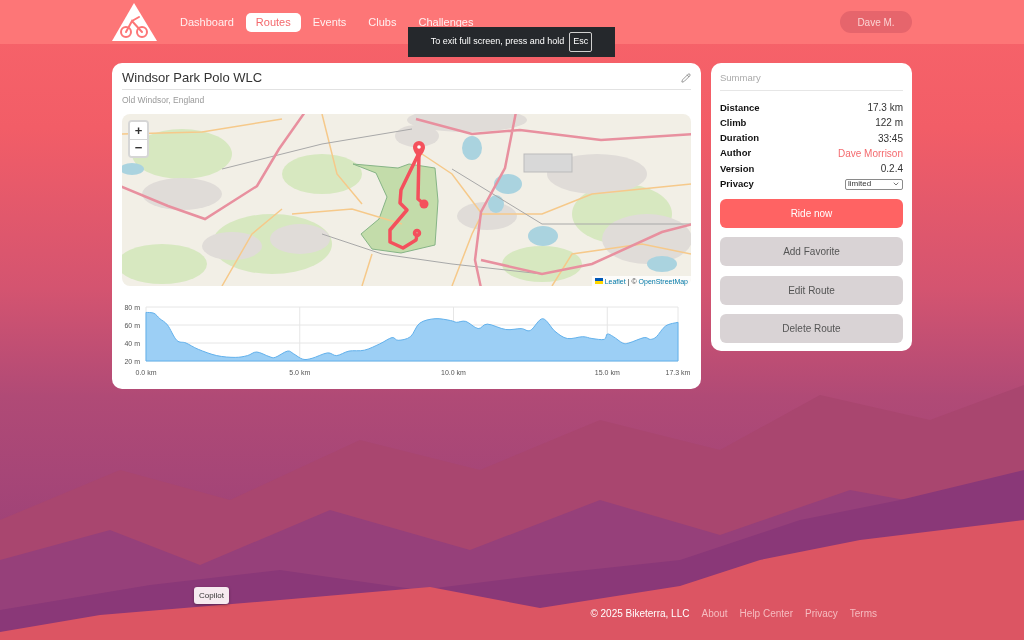 The height and width of the screenshot is (640, 1024). Describe the element at coordinates (876, 22) in the screenshot. I see `user-button: Dave M.` at that location.